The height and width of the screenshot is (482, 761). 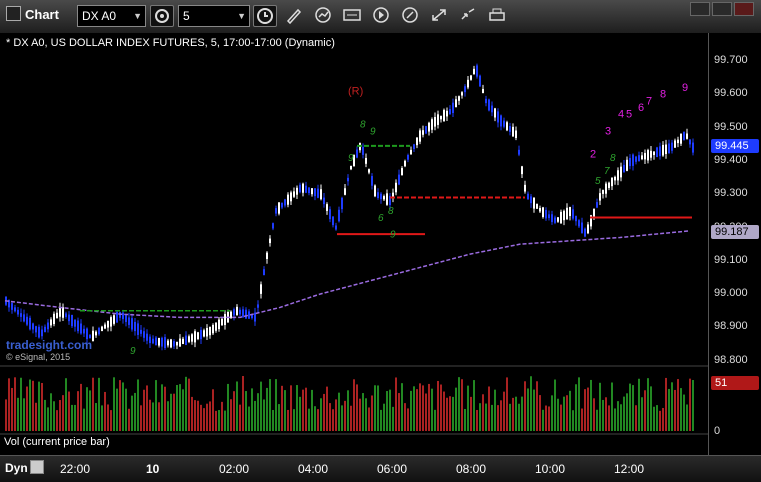 I want to click on setup-count: 5, so click(x=598, y=181).